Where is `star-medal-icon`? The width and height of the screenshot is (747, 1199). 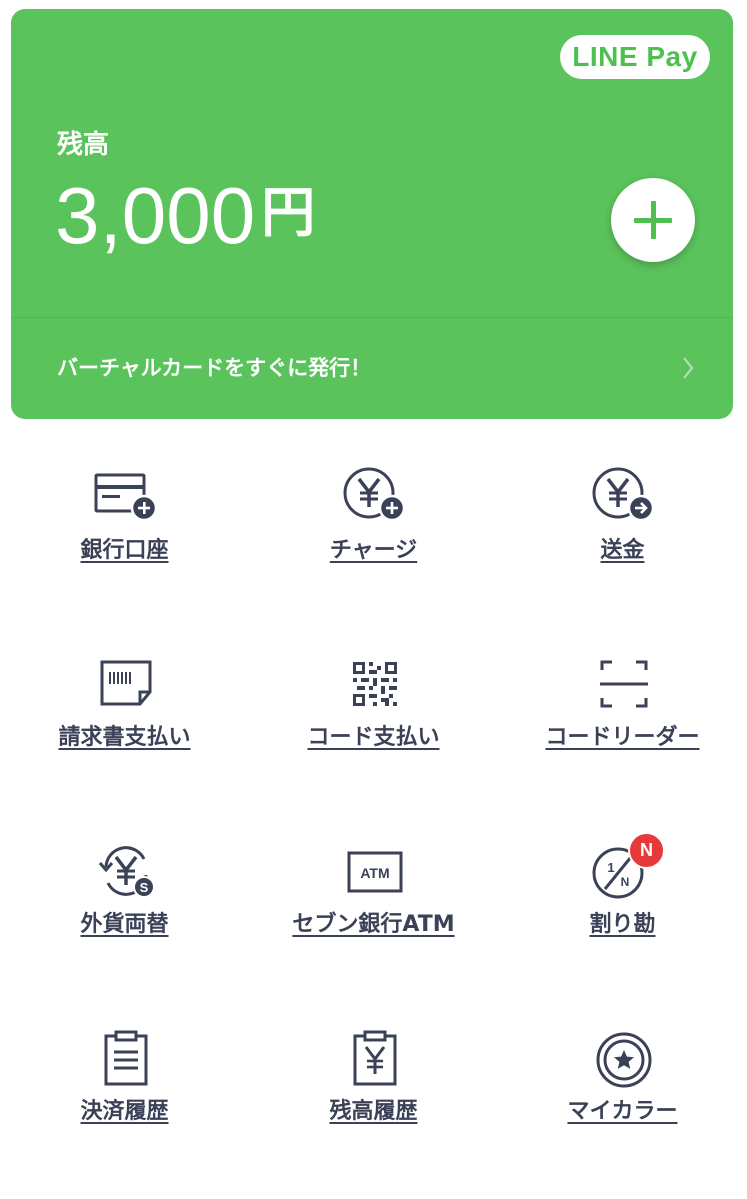 star-medal-icon is located at coordinates (624, 1060).